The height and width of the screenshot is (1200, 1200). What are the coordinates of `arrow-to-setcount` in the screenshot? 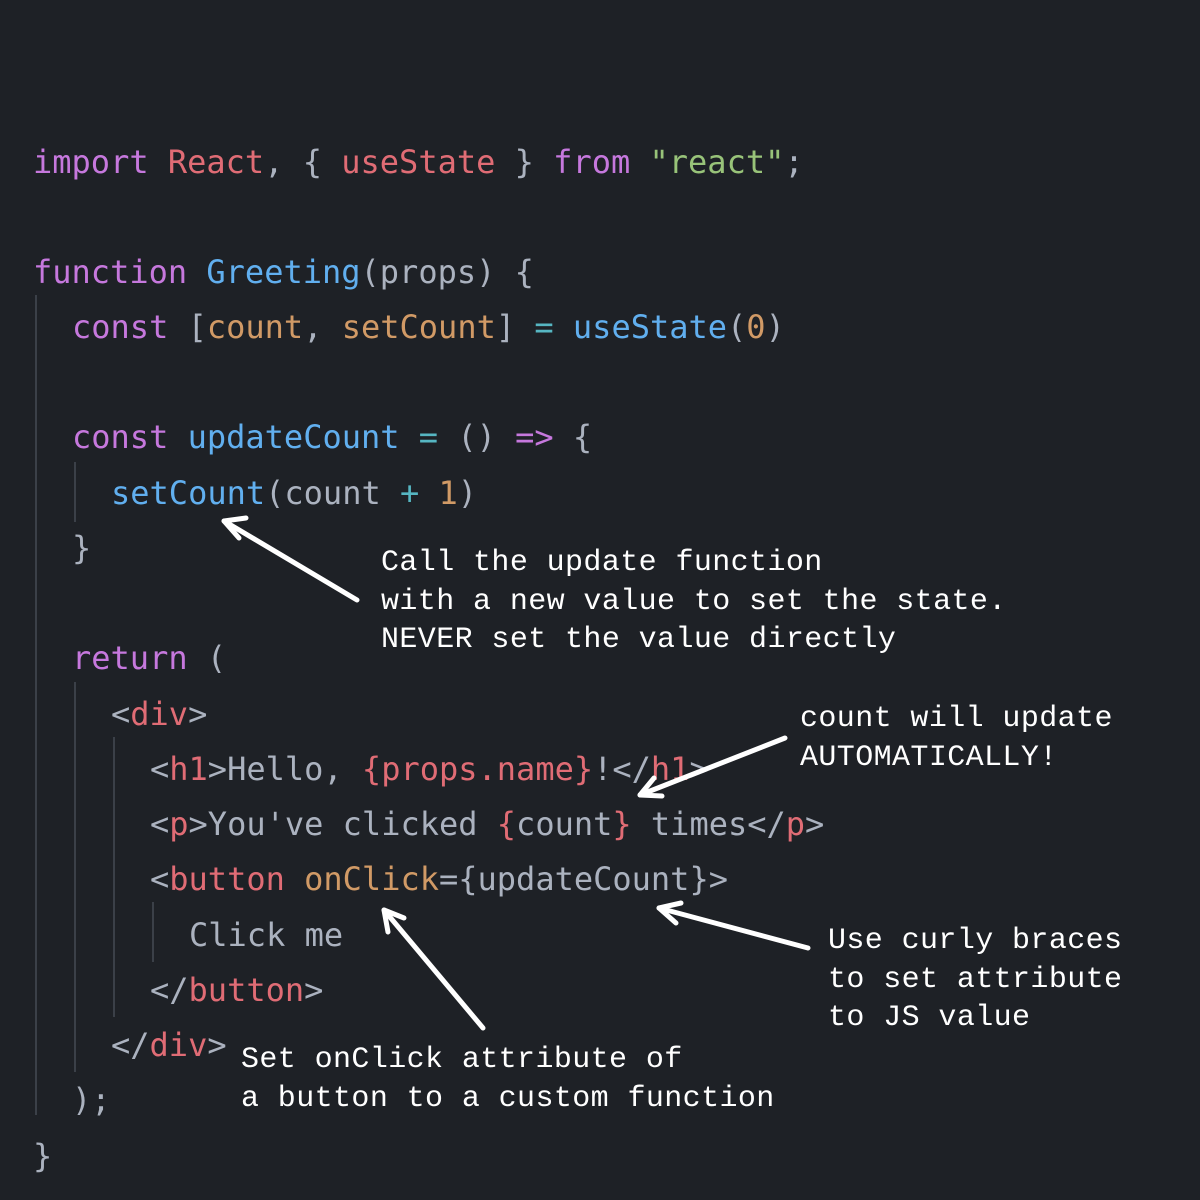 It's located at (290, 559).